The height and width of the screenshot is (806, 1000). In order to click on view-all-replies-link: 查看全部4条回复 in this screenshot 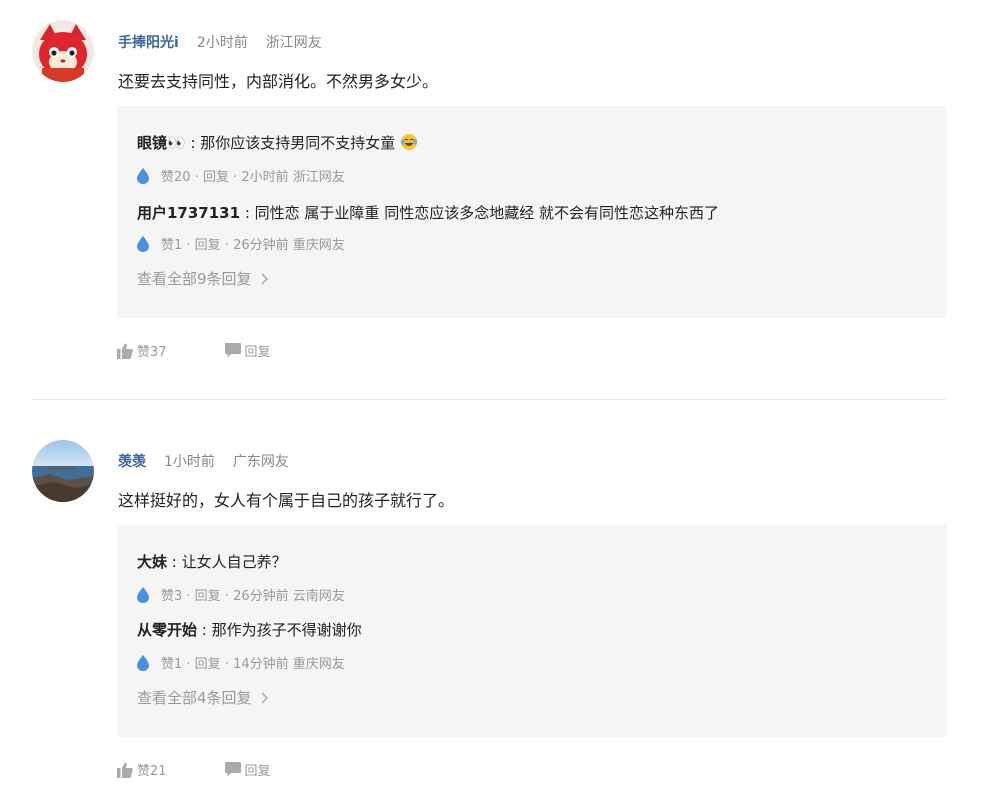, I will do `click(203, 697)`.